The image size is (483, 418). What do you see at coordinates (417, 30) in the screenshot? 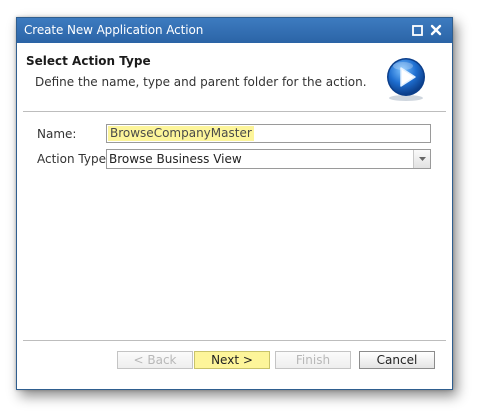
I see `maximize-icon` at bounding box center [417, 30].